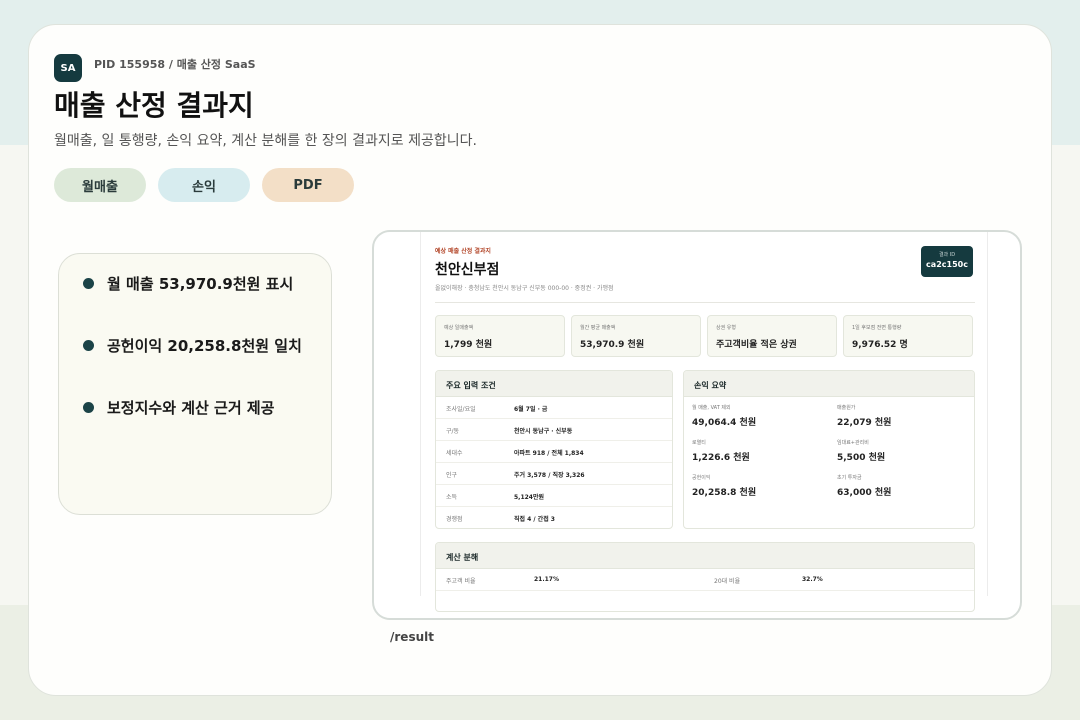 The width and height of the screenshot is (1080, 720). What do you see at coordinates (204, 185) in the screenshot?
I see `tag-profit-loss: 손익` at bounding box center [204, 185].